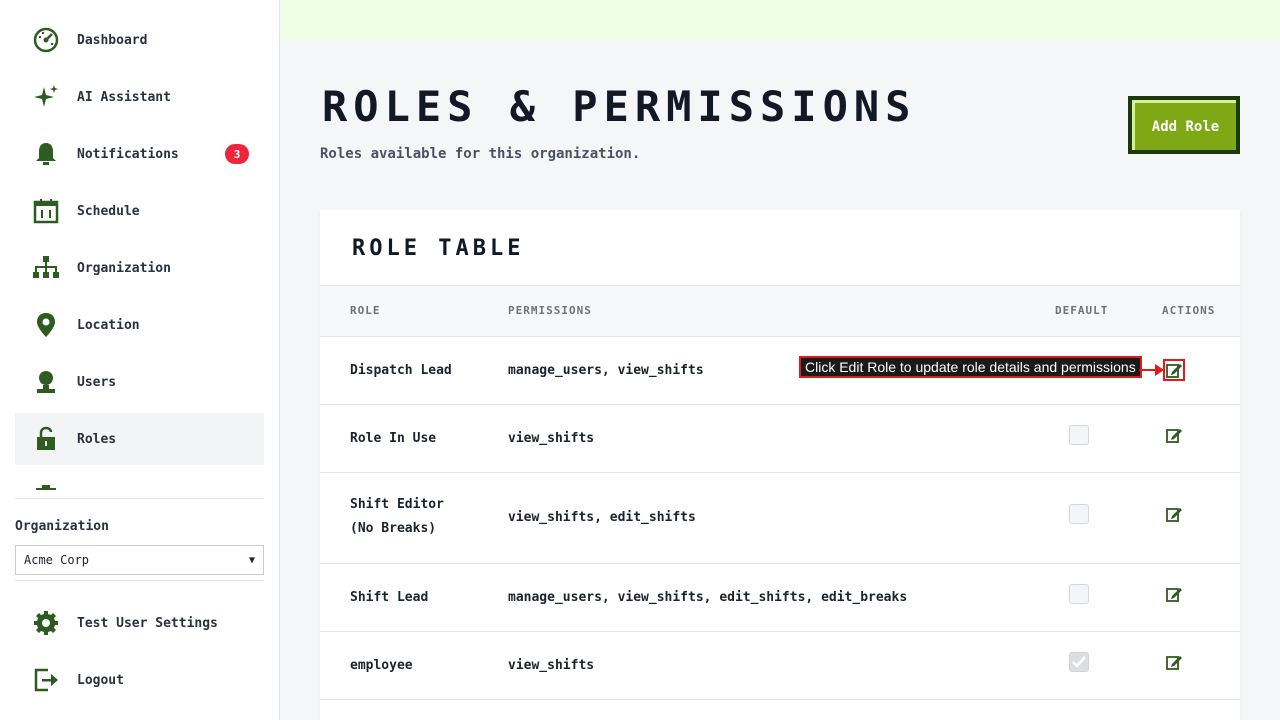 The height and width of the screenshot is (720, 1280). What do you see at coordinates (251, 560) in the screenshot?
I see `chevron-down-icon: ▼` at bounding box center [251, 560].